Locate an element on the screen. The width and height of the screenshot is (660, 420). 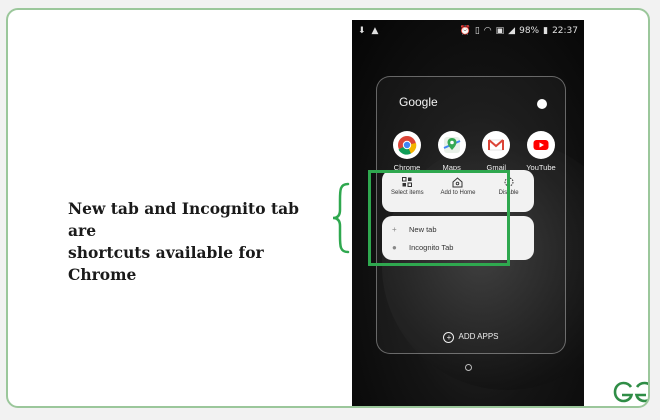
youtube-icon is located at coordinates (540, 145).